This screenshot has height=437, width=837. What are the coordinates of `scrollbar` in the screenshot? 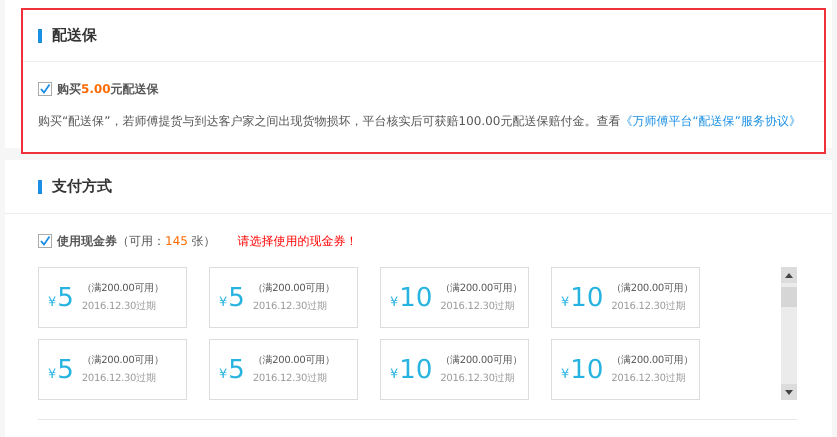 It's located at (789, 333).